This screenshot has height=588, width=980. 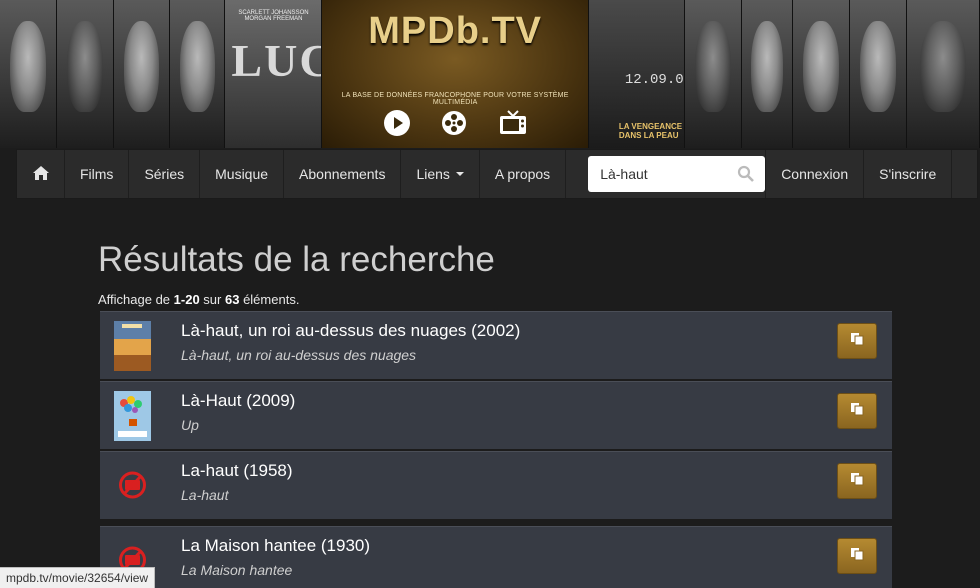 I want to click on result-row: La-haut (1958) La-haut, so click(x=496, y=485).